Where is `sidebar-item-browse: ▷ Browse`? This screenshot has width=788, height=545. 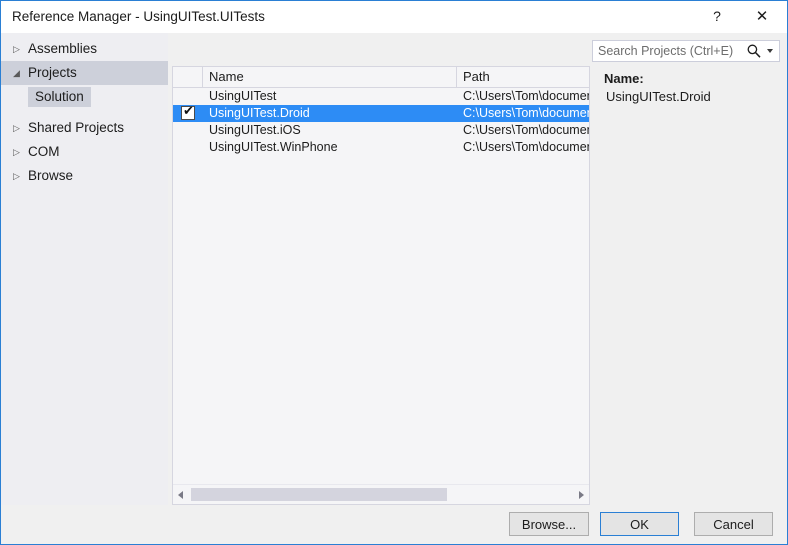
sidebar-item-browse: ▷ Browse is located at coordinates (84, 176).